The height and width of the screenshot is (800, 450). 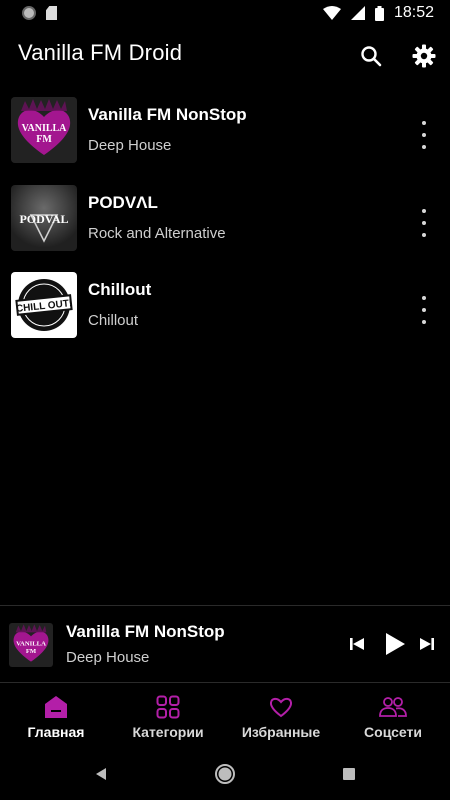 I want to click on signal-icon, so click(x=357, y=13).